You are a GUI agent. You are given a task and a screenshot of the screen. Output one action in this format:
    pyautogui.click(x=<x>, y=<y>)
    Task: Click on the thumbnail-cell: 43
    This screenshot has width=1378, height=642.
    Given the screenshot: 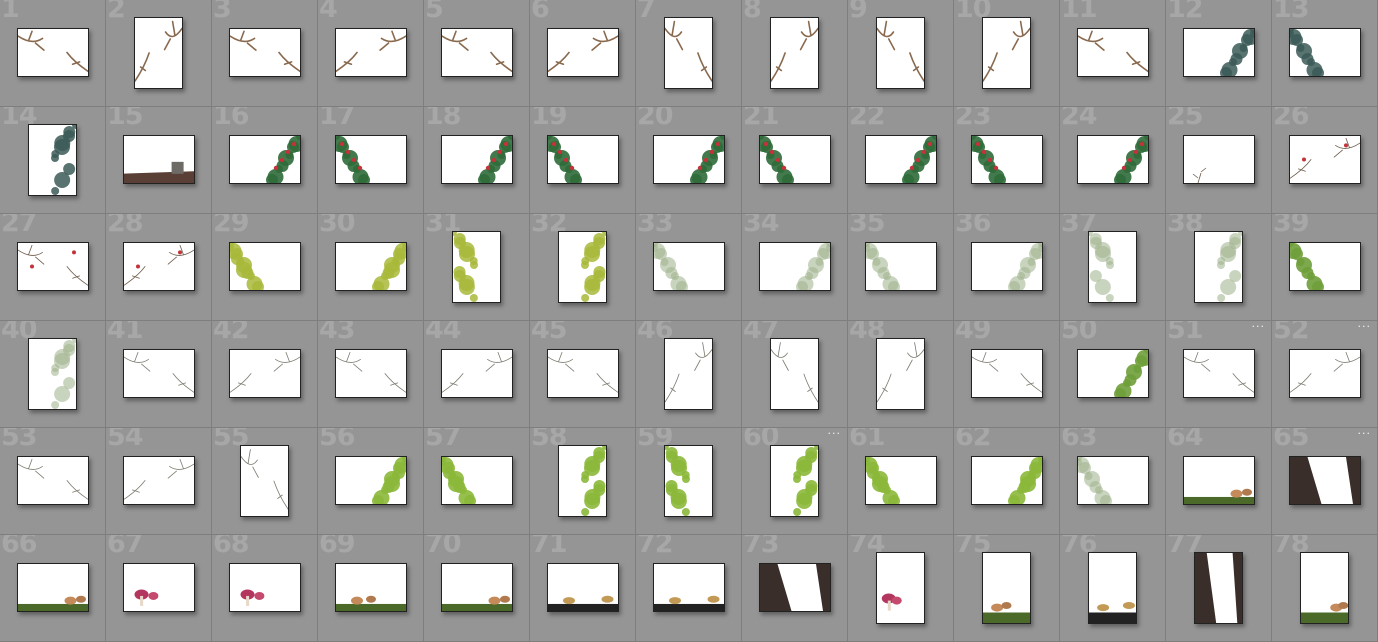 What is the action you would take?
    pyautogui.click(x=371, y=374)
    